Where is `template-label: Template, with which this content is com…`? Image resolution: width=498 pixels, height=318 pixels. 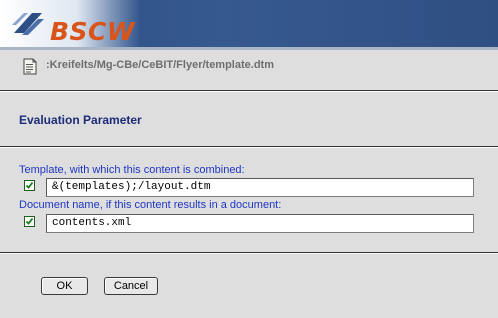 template-label: Template, with which this content is com… is located at coordinates (132, 170).